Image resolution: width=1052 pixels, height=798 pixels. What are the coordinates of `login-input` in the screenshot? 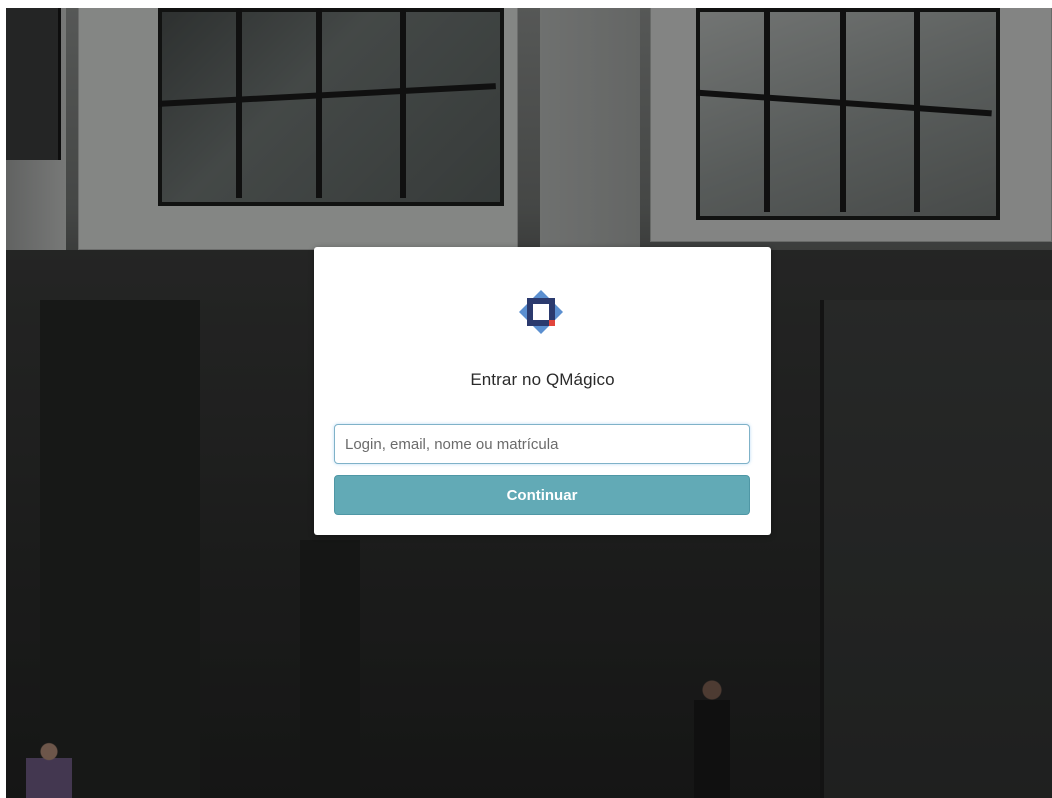 It's located at (542, 444).